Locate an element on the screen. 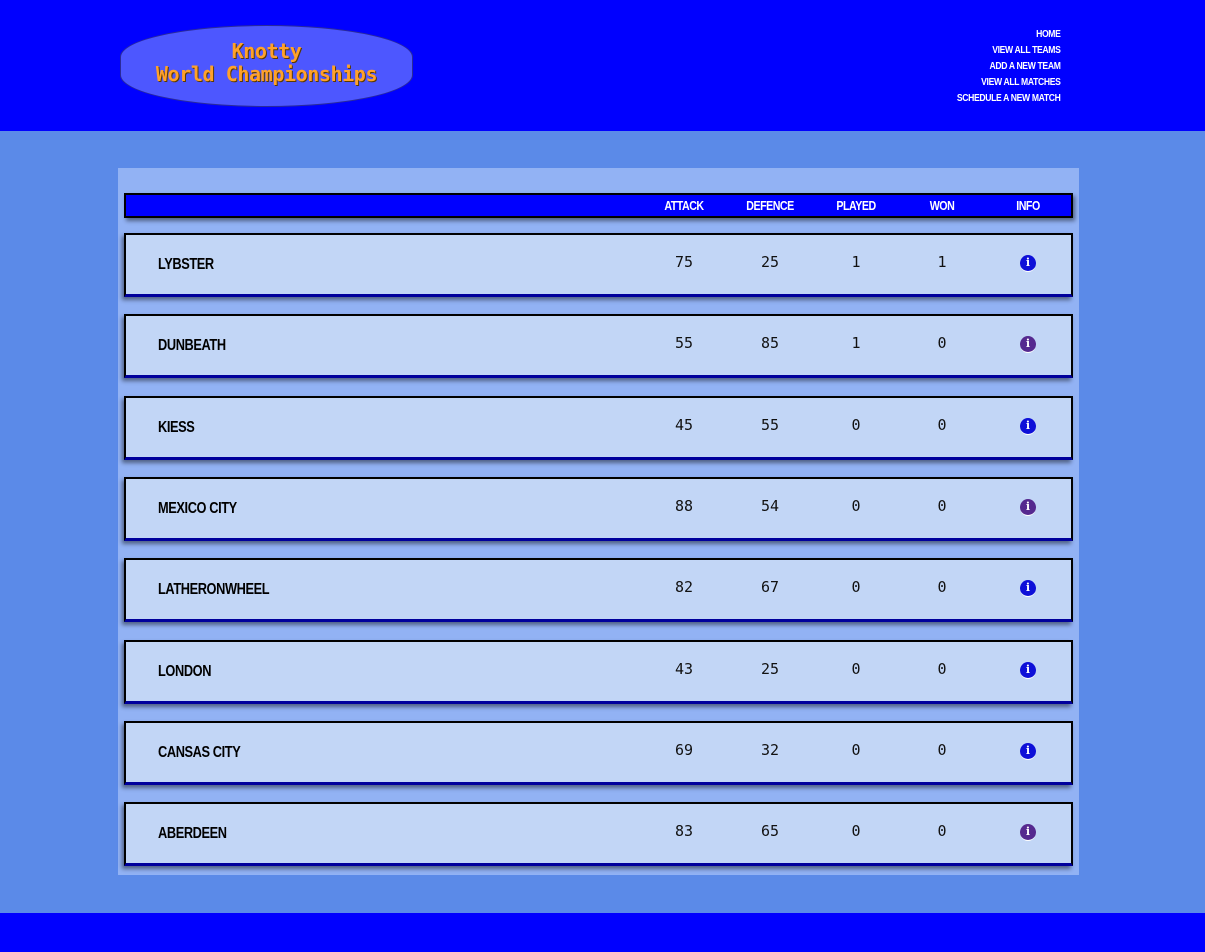 This screenshot has width=1205, height=952. team-name: LONDON is located at coordinates (185, 671).